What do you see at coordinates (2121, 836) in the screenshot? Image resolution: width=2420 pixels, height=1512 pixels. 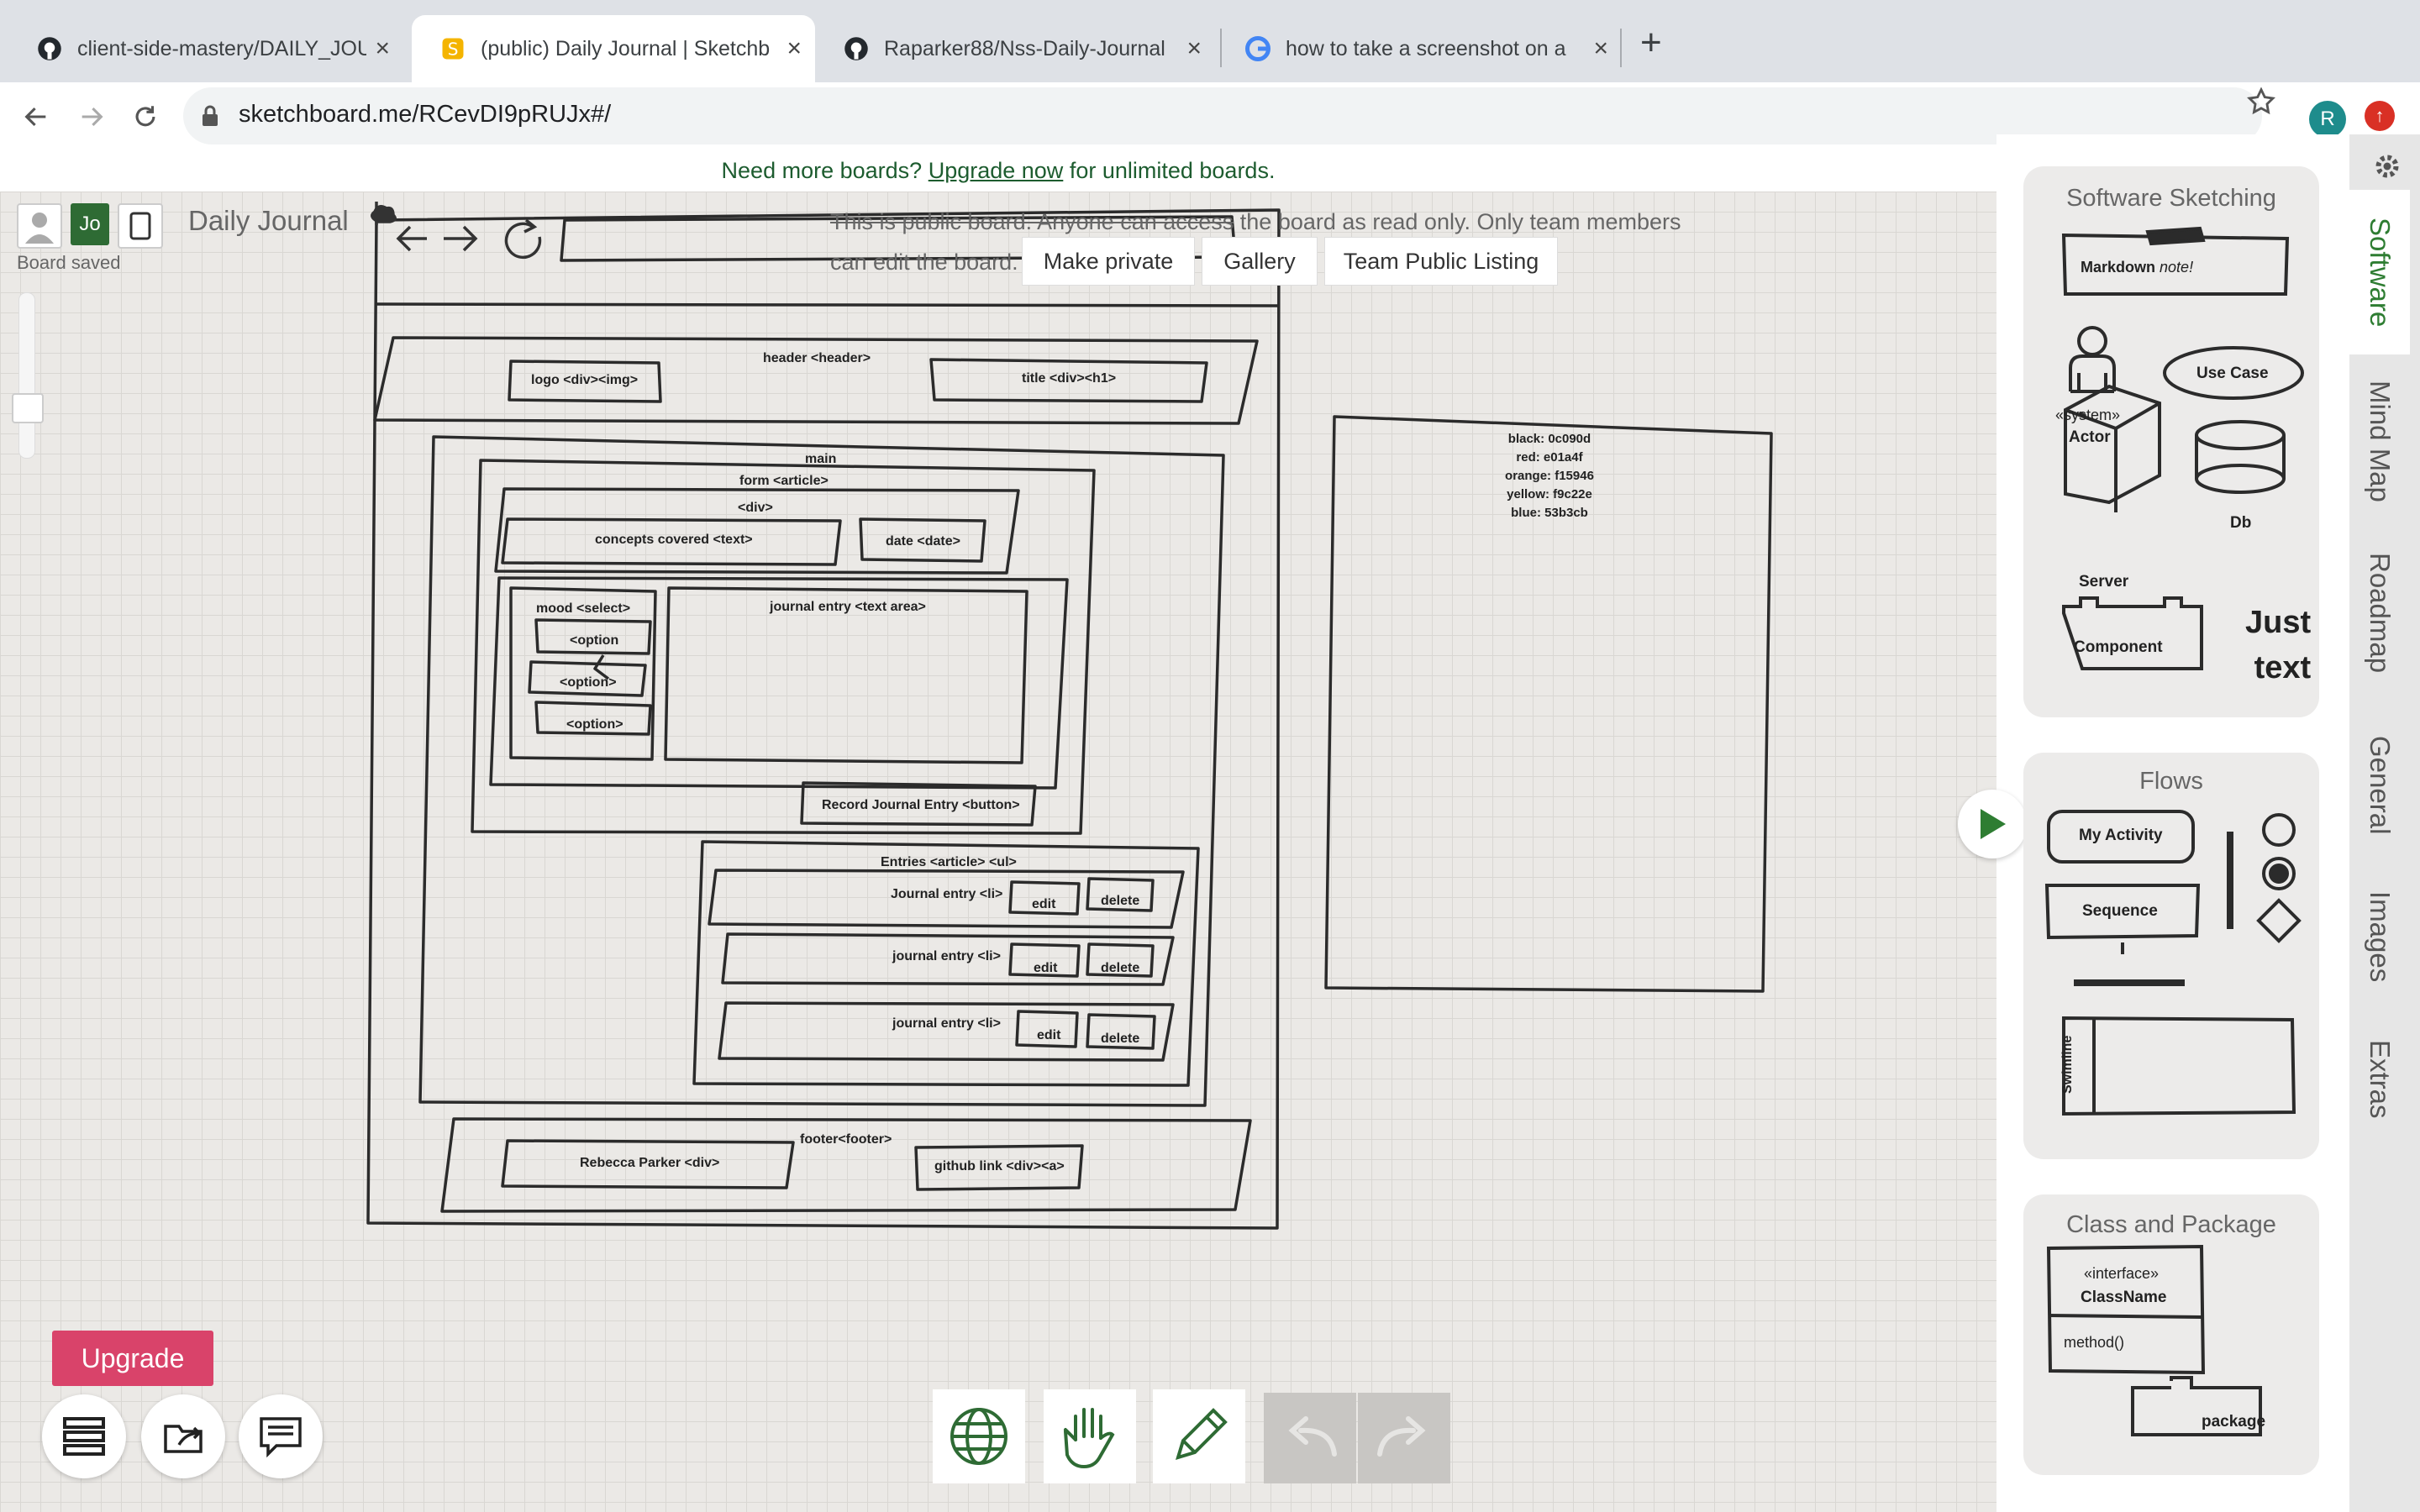 I see `activity-shape: My Activity` at bounding box center [2121, 836].